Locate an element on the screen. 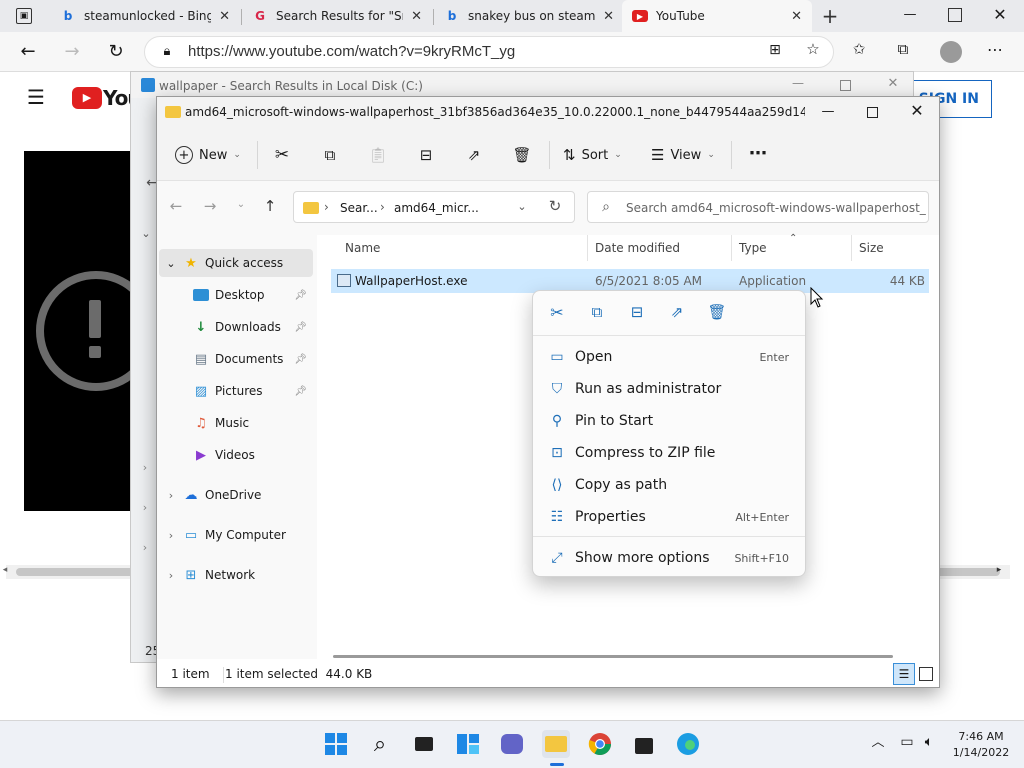 This screenshot has height=768, width=1024. favorites-icon: ✩ is located at coordinates (859, 49).